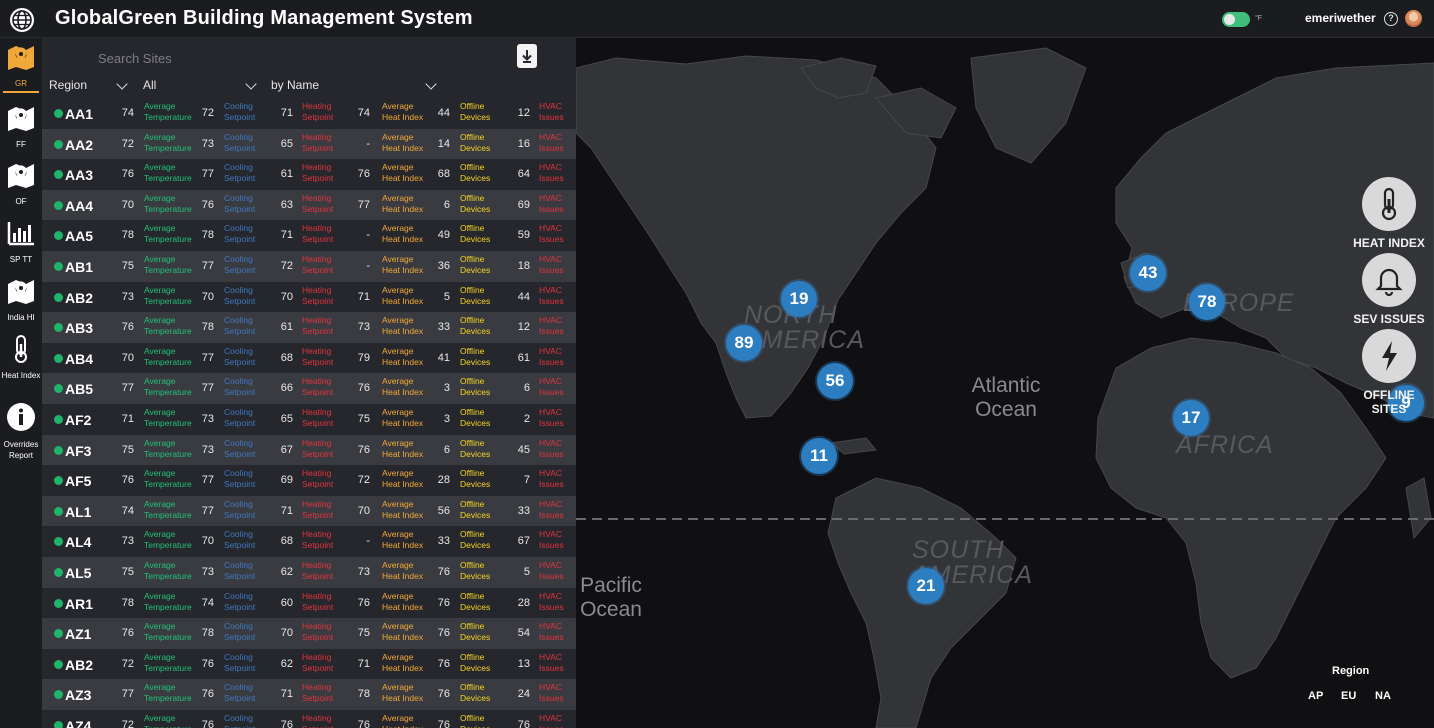  I want to click on site-cluster-marker: 78, so click(1207, 302).